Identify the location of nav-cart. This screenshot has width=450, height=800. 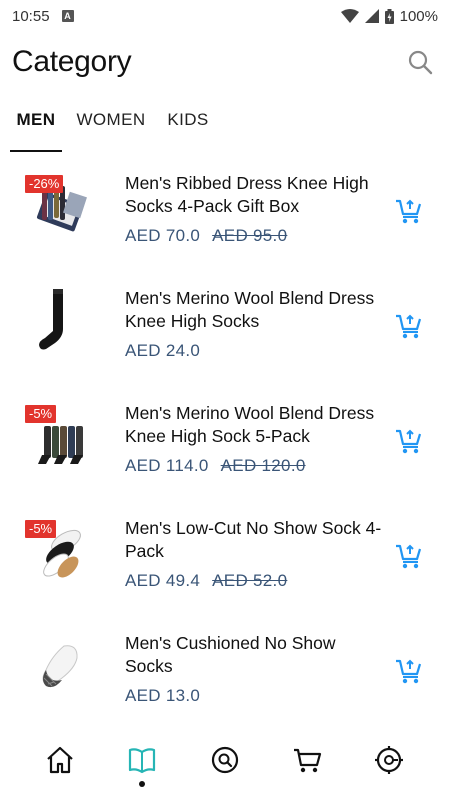
(307, 760).